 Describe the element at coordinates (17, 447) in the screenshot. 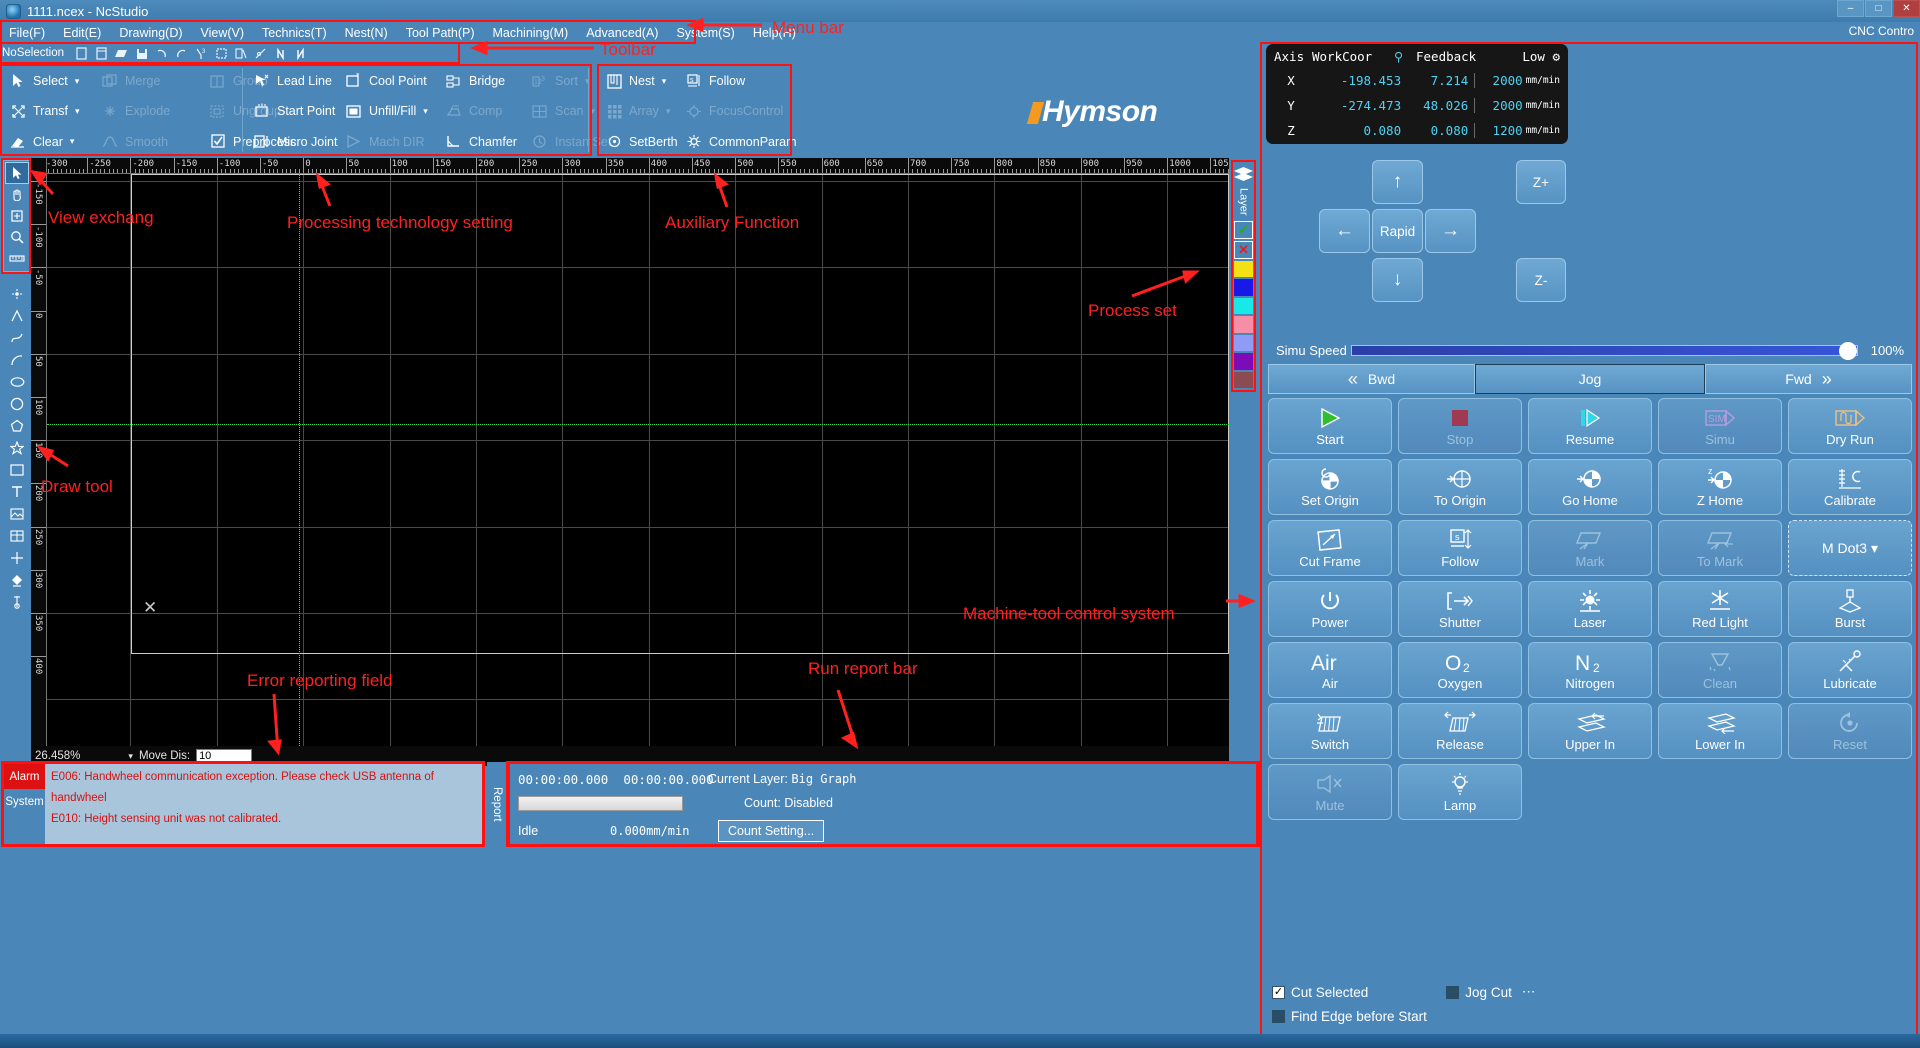

I see `star-icon` at that location.